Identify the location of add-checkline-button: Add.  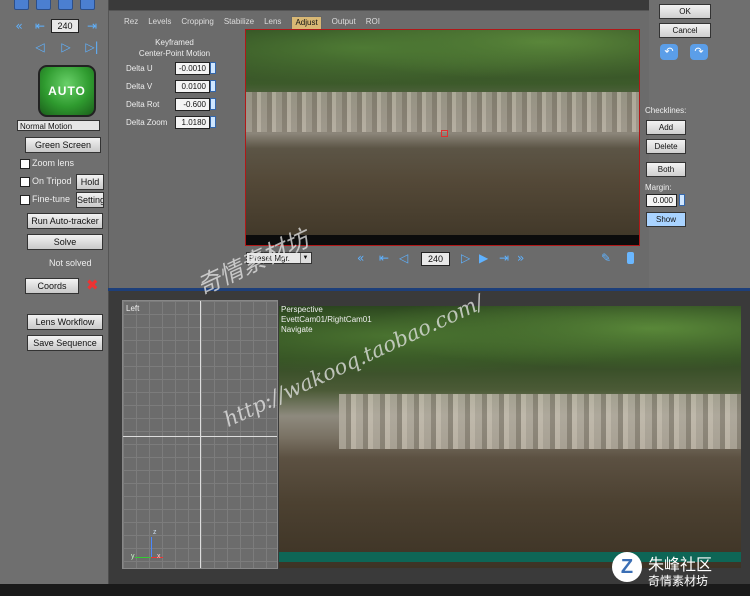
(666, 127).